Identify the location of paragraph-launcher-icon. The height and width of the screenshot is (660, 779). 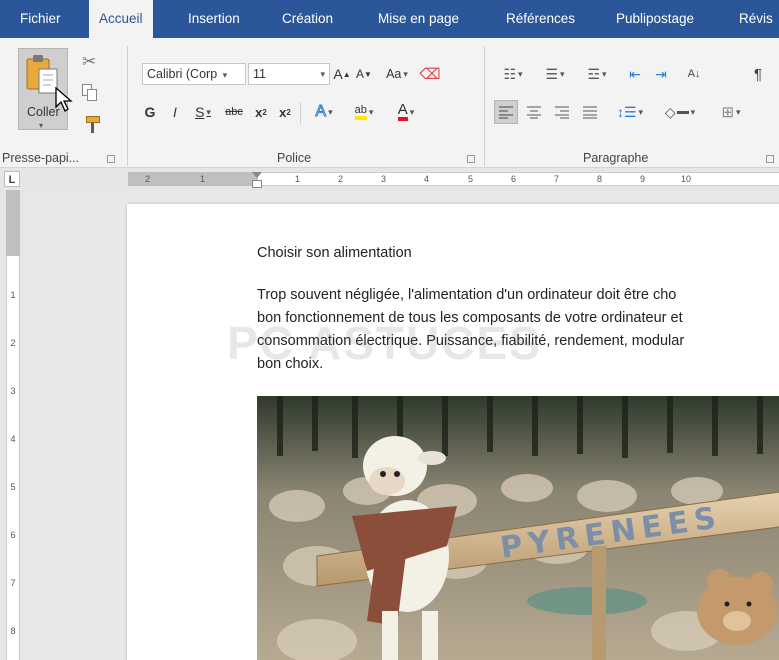
(770, 159).